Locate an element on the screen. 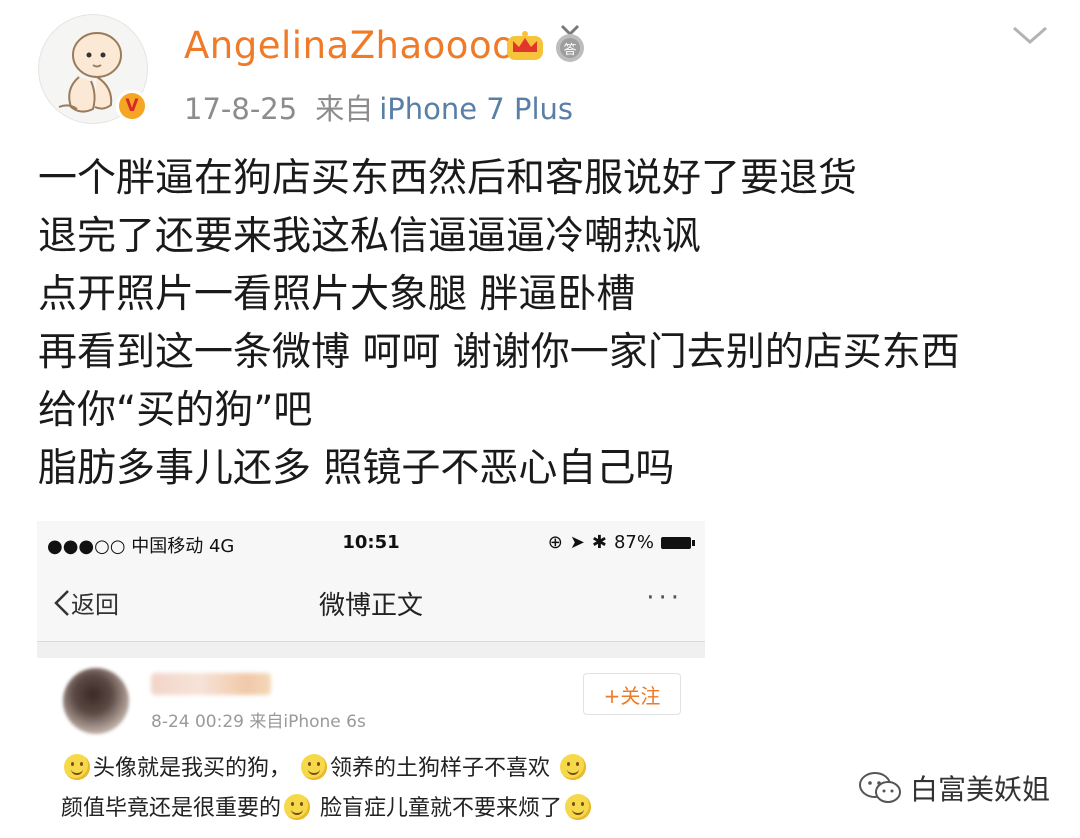  post-line: 退完了还要来我这私信逼逼逼冷嘲热讽 is located at coordinates (370, 236).